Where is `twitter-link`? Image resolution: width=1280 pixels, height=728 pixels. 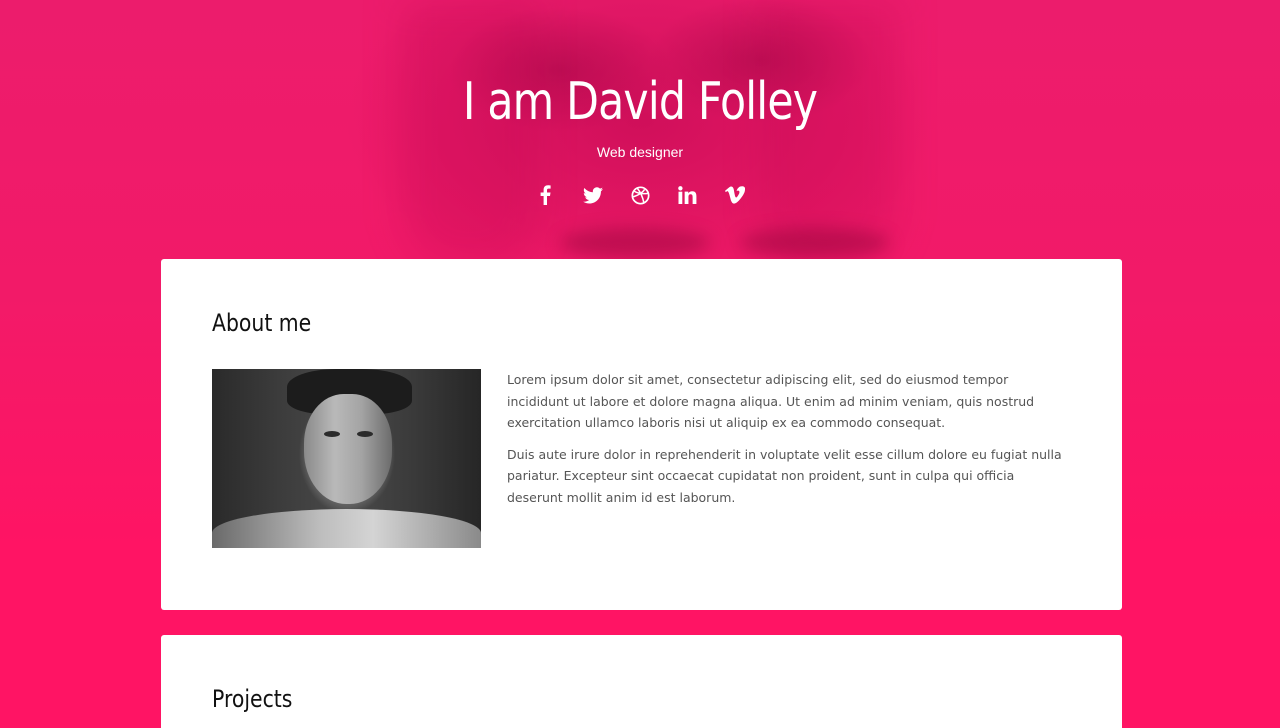 twitter-link is located at coordinates (593, 195).